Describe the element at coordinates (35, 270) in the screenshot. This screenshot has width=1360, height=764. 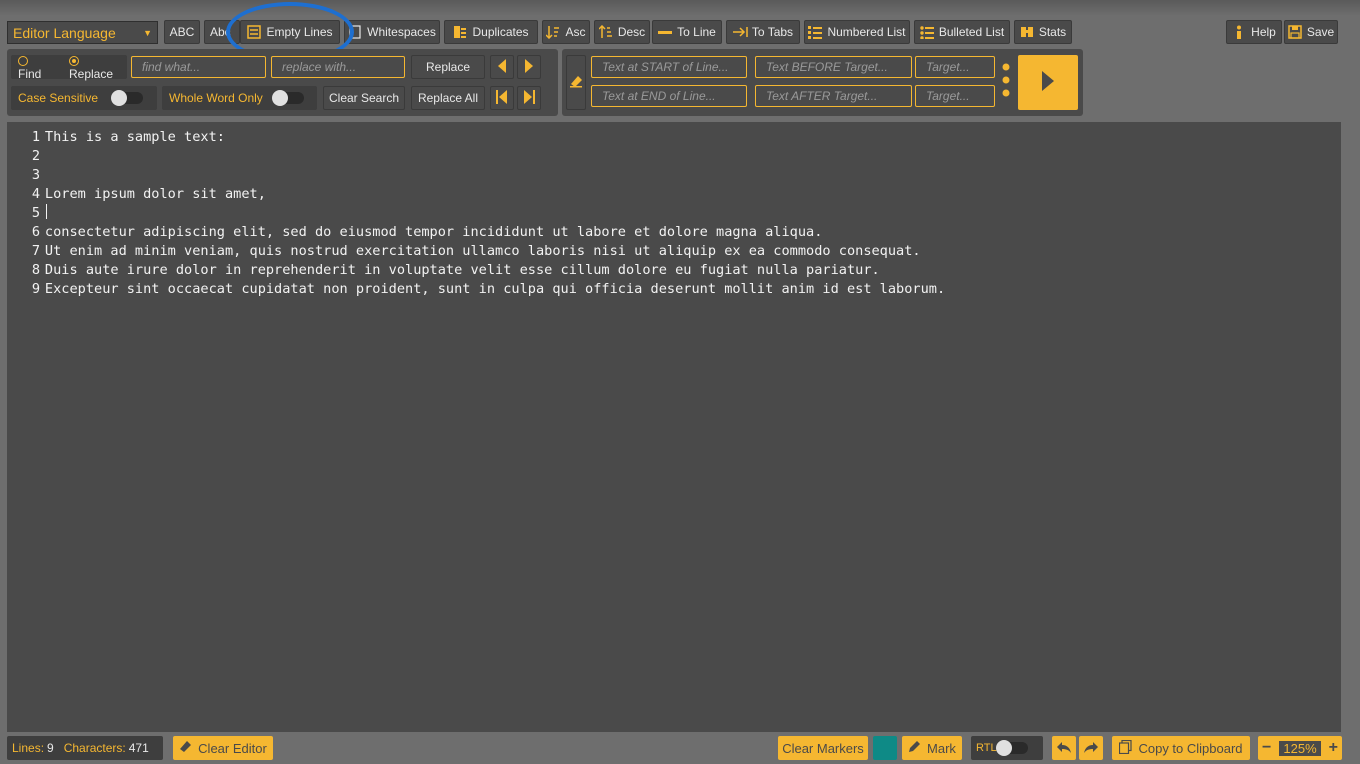
I see `line-number: 8` at that location.